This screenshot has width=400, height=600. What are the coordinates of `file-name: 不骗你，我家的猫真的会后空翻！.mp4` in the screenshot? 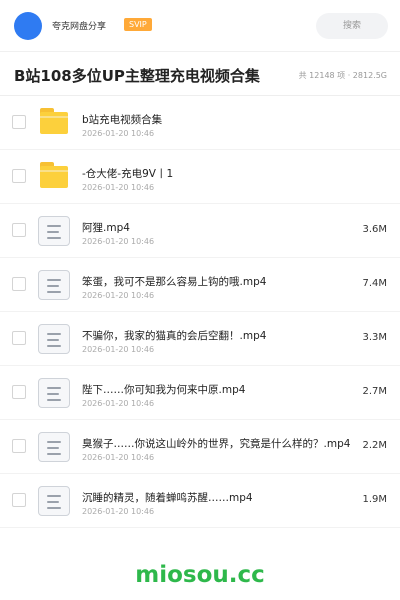 It's located at (223, 335).